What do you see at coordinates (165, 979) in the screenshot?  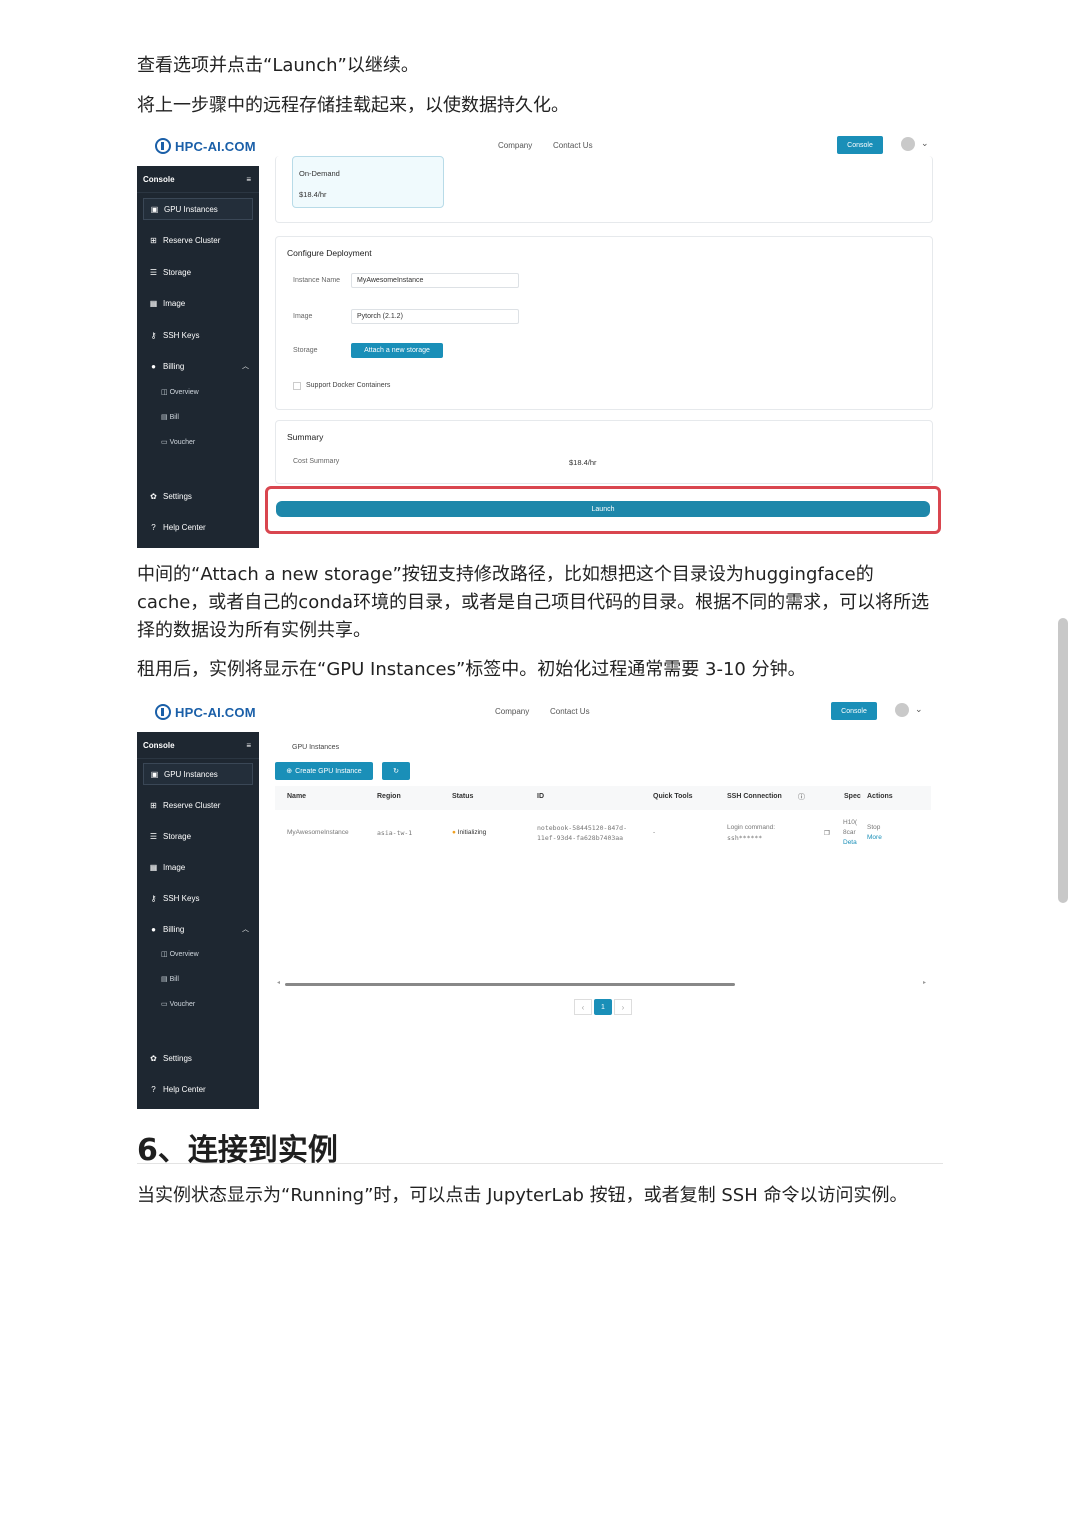 I see `bill-icon: ▤` at bounding box center [165, 979].